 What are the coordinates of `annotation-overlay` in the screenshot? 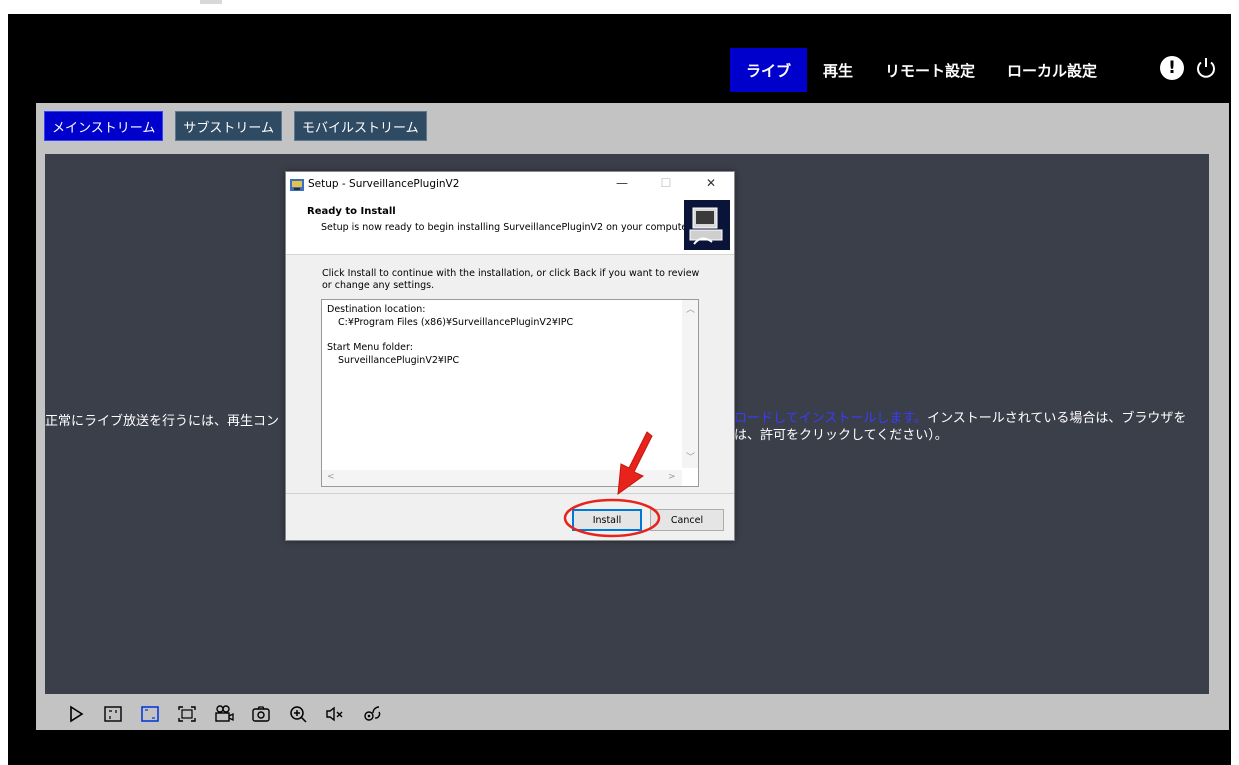 It's located at (612, 484).